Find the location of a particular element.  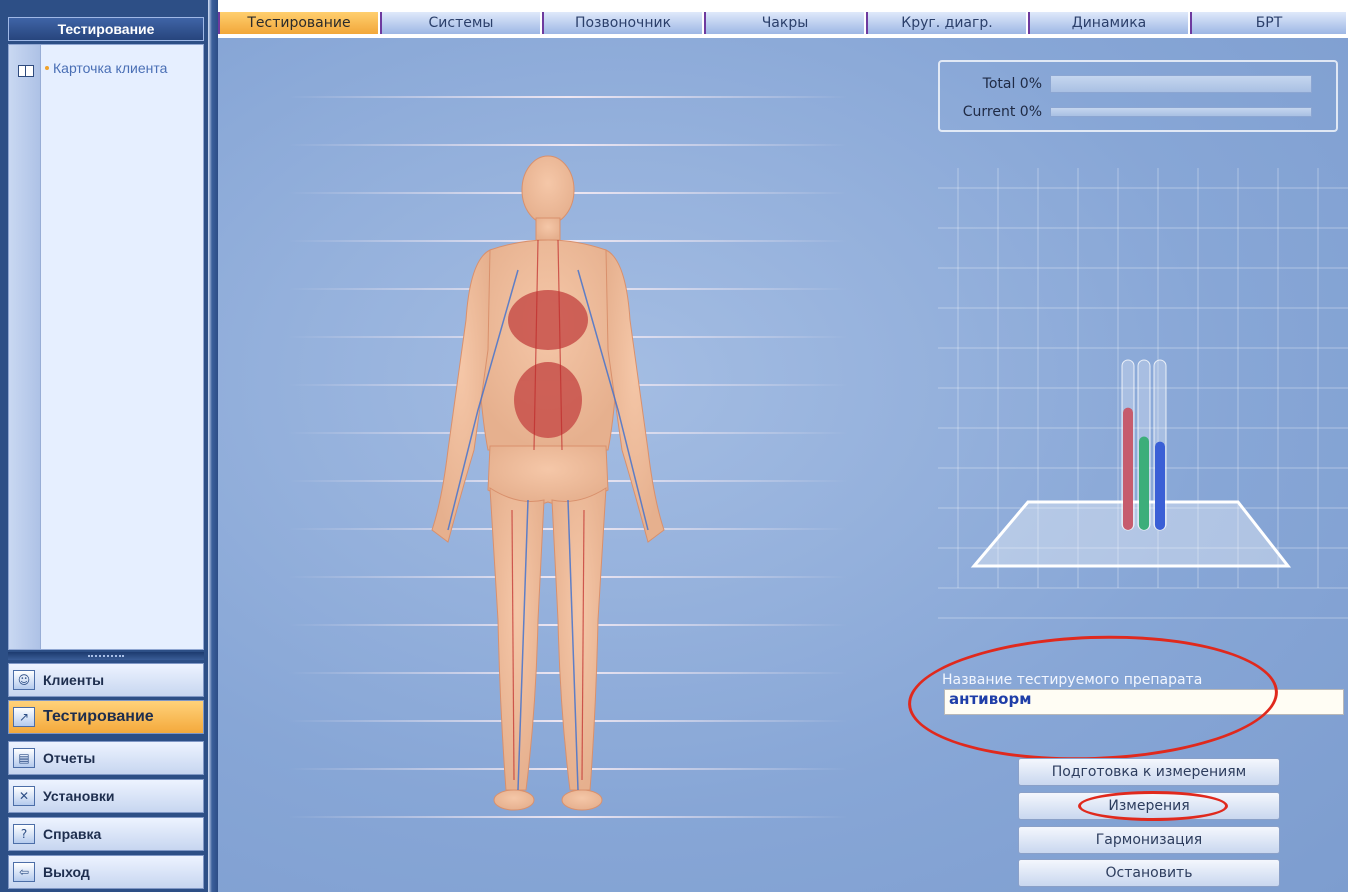

nav-label: Клиенты is located at coordinates (74, 680).